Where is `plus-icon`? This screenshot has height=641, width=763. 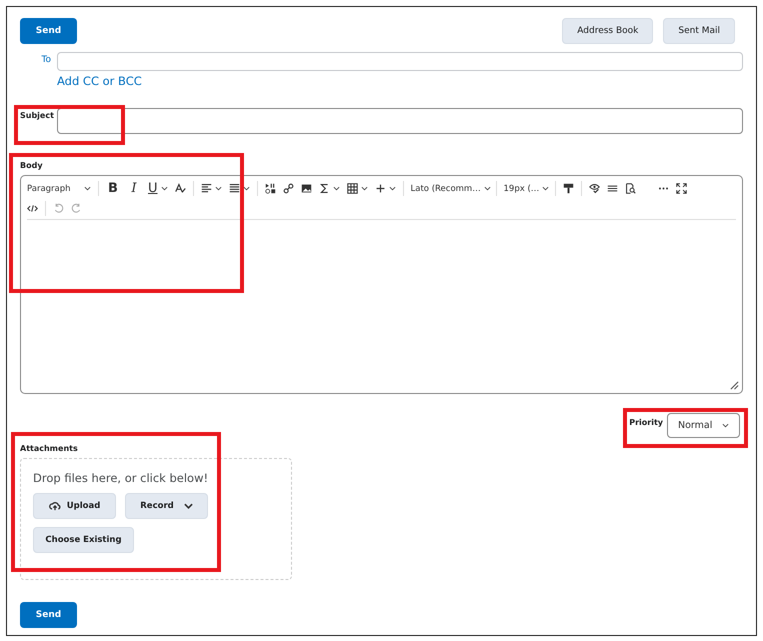
plus-icon is located at coordinates (380, 188).